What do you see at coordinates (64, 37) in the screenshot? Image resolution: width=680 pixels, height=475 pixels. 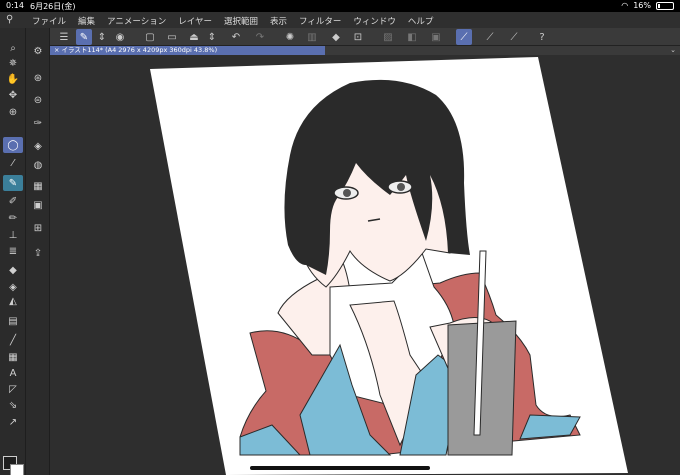 I see `menu-icon: ☰` at bounding box center [64, 37].